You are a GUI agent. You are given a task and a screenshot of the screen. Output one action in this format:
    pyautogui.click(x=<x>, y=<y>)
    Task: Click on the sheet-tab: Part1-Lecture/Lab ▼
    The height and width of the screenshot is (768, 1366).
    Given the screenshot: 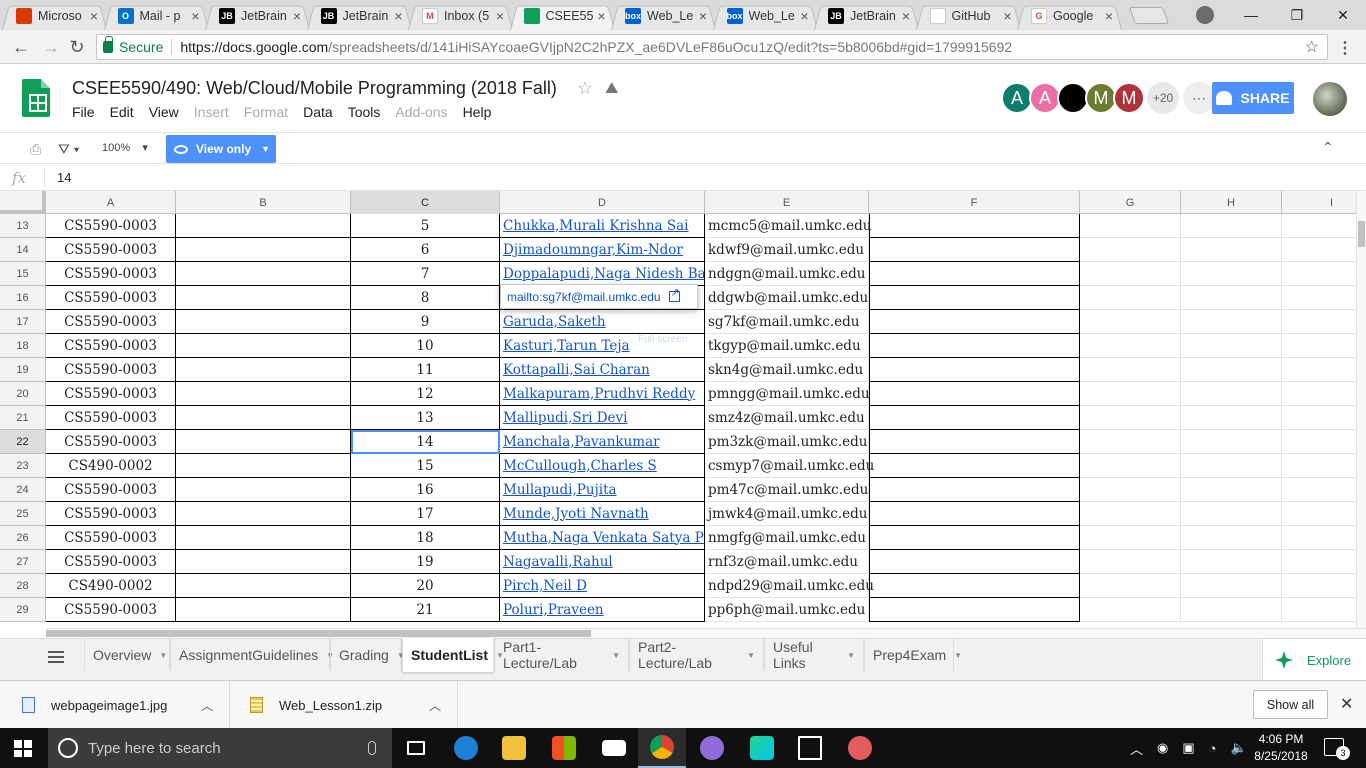 What is the action you would take?
    pyautogui.click(x=561, y=655)
    